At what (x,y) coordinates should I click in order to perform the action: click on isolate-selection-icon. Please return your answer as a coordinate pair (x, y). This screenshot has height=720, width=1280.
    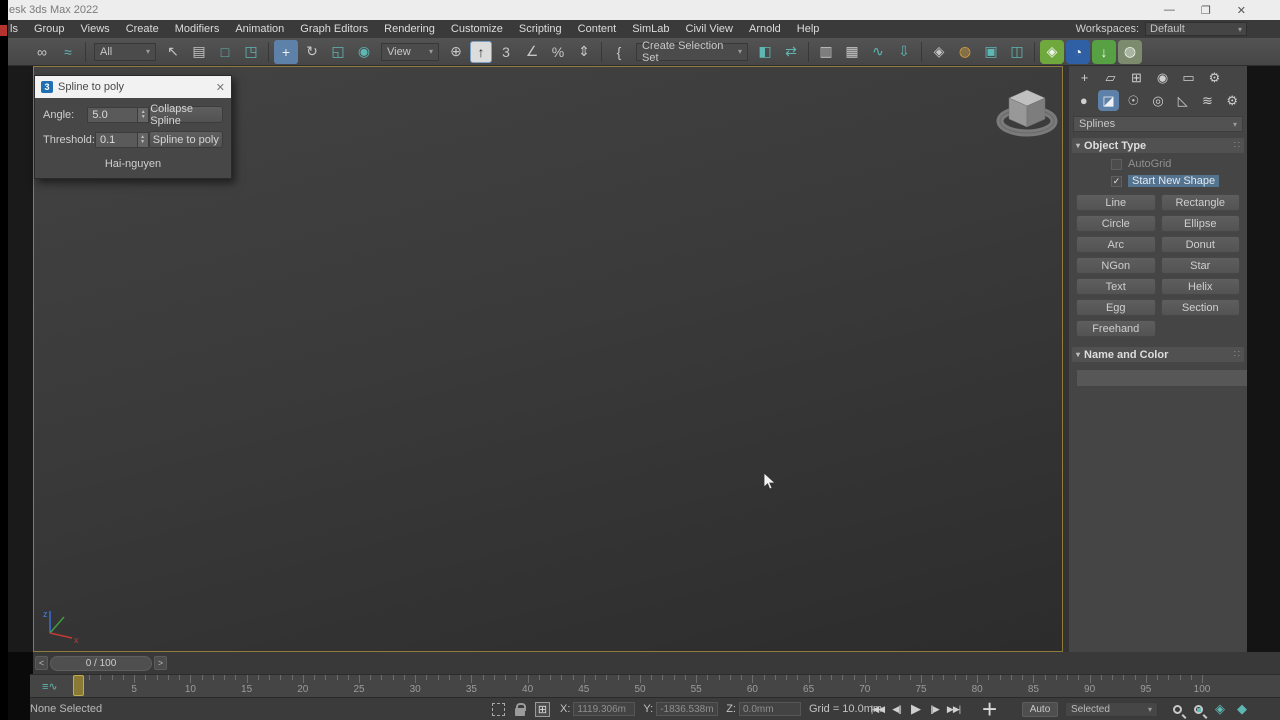
    Looking at the image, I should click on (498, 709).